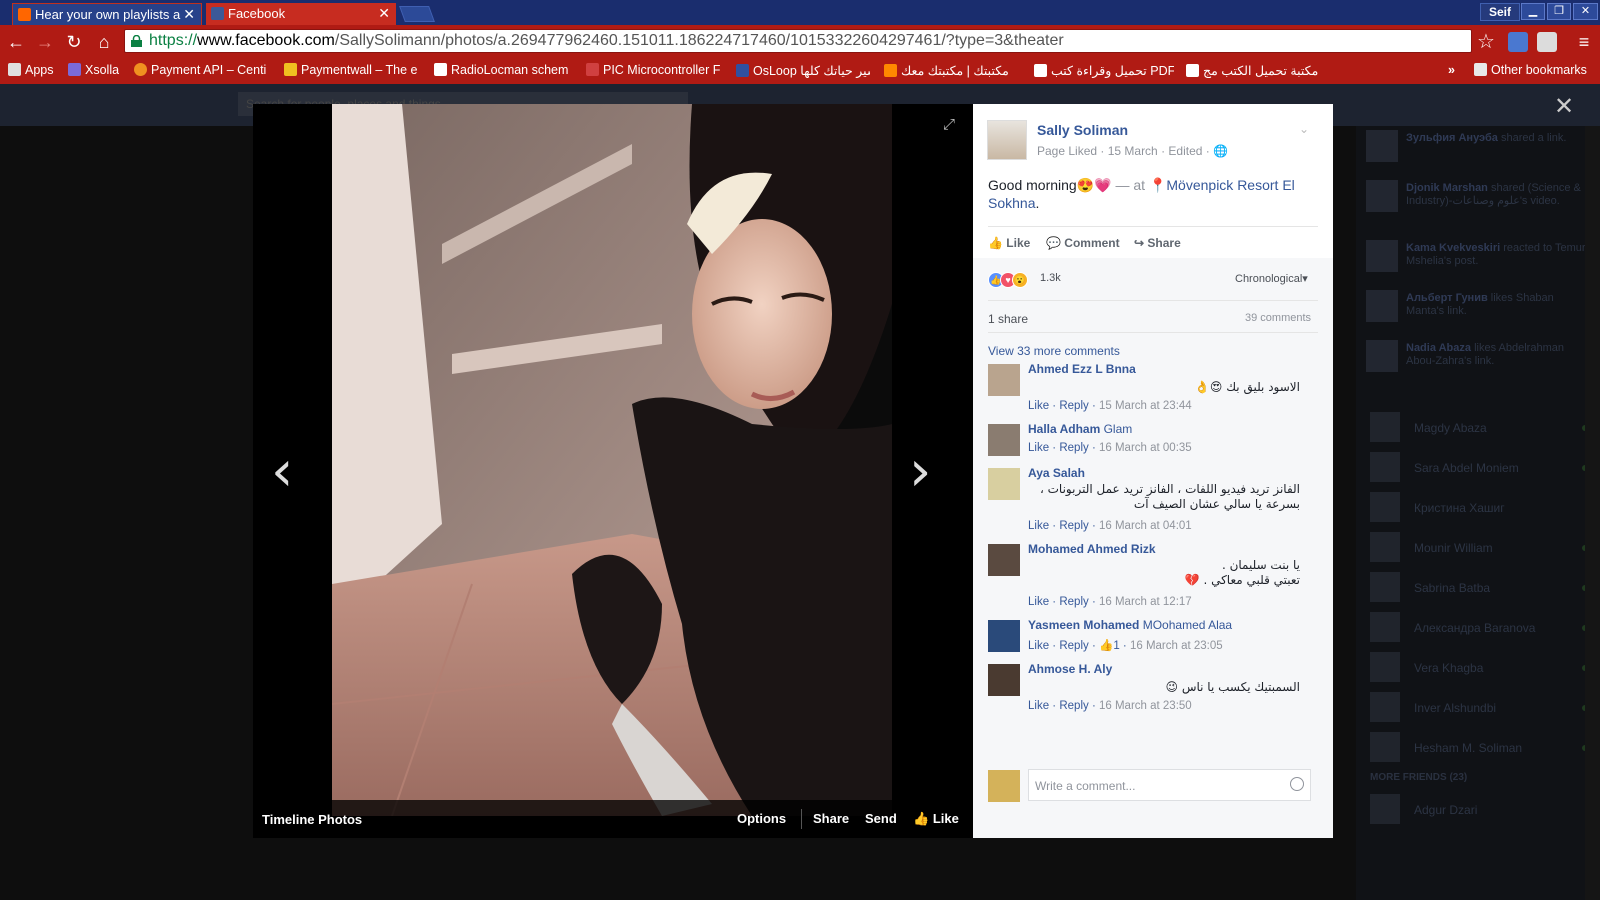 This screenshot has height=900, width=1600. Describe the element at coordinates (1480, 147) in the screenshot. I see `ticker-item: Зульфия Ануэба shared a link.` at that location.